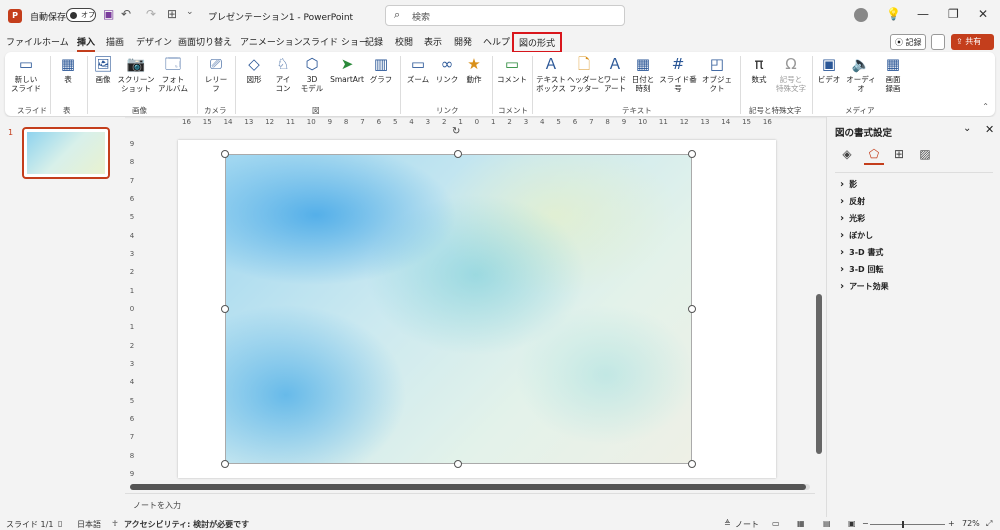 This screenshot has height=530, width=1000. Describe the element at coordinates (404, 41) in the screenshot. I see `tab-review: 校閲` at that location.